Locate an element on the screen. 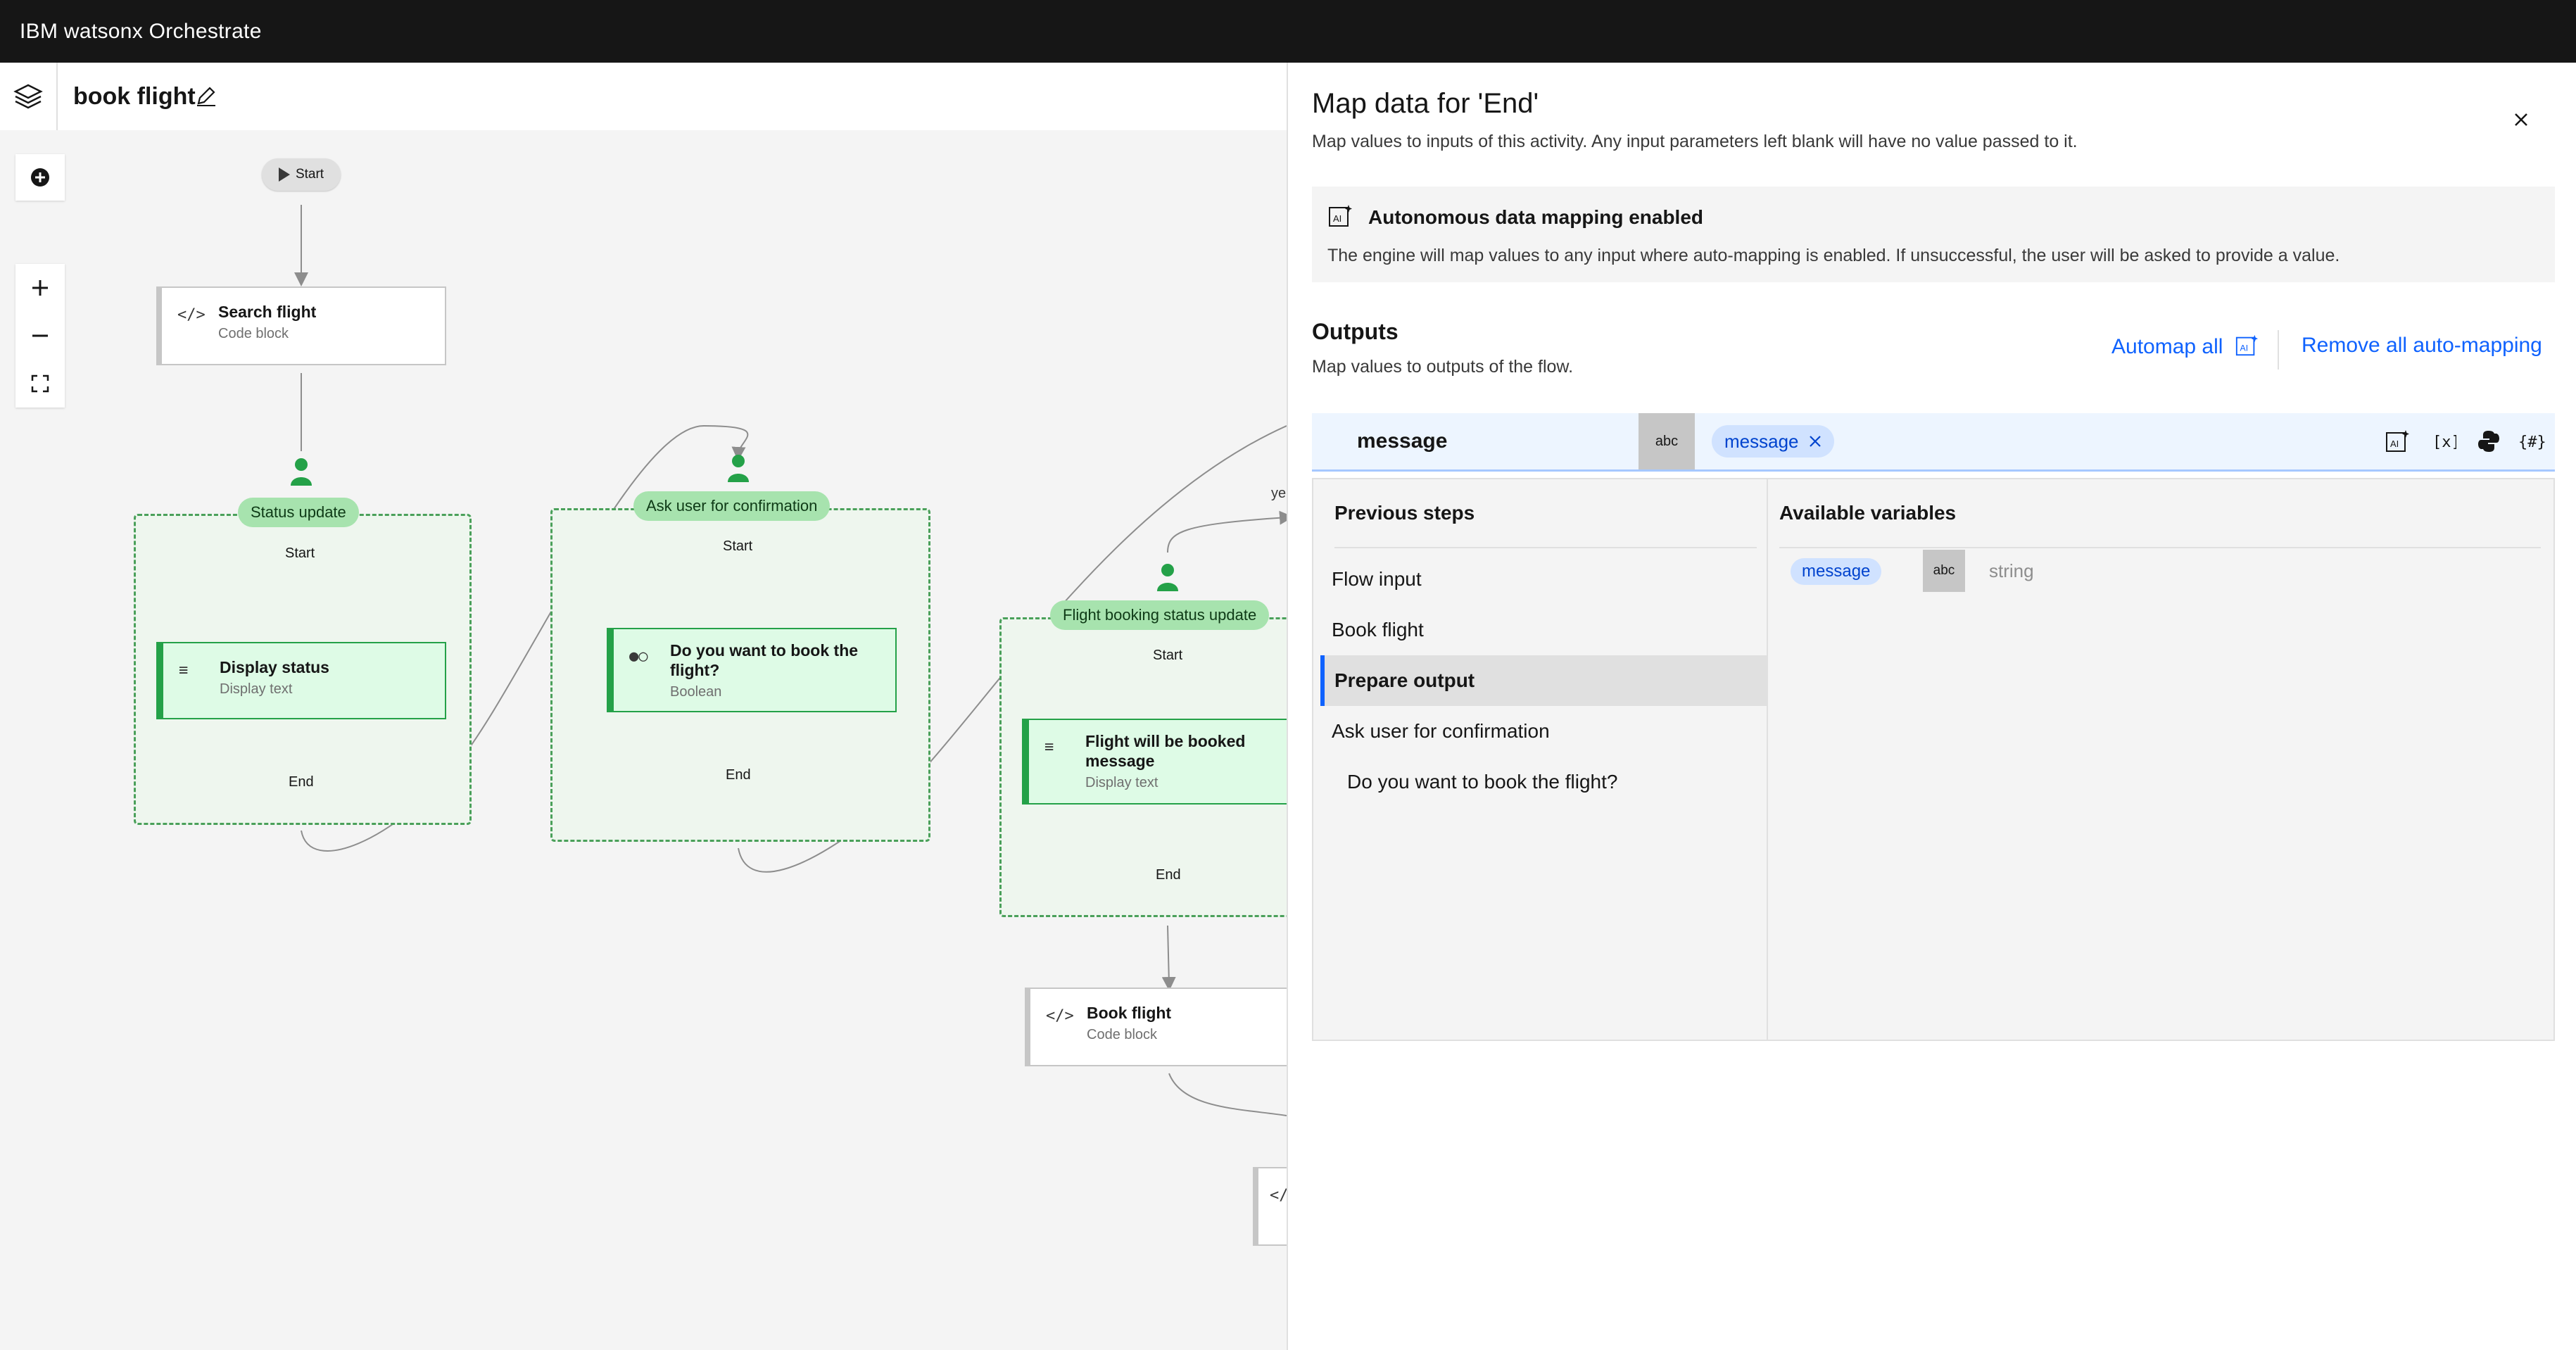 This screenshot has width=2576, height=1350. add-tool-group is located at coordinates (40, 177).